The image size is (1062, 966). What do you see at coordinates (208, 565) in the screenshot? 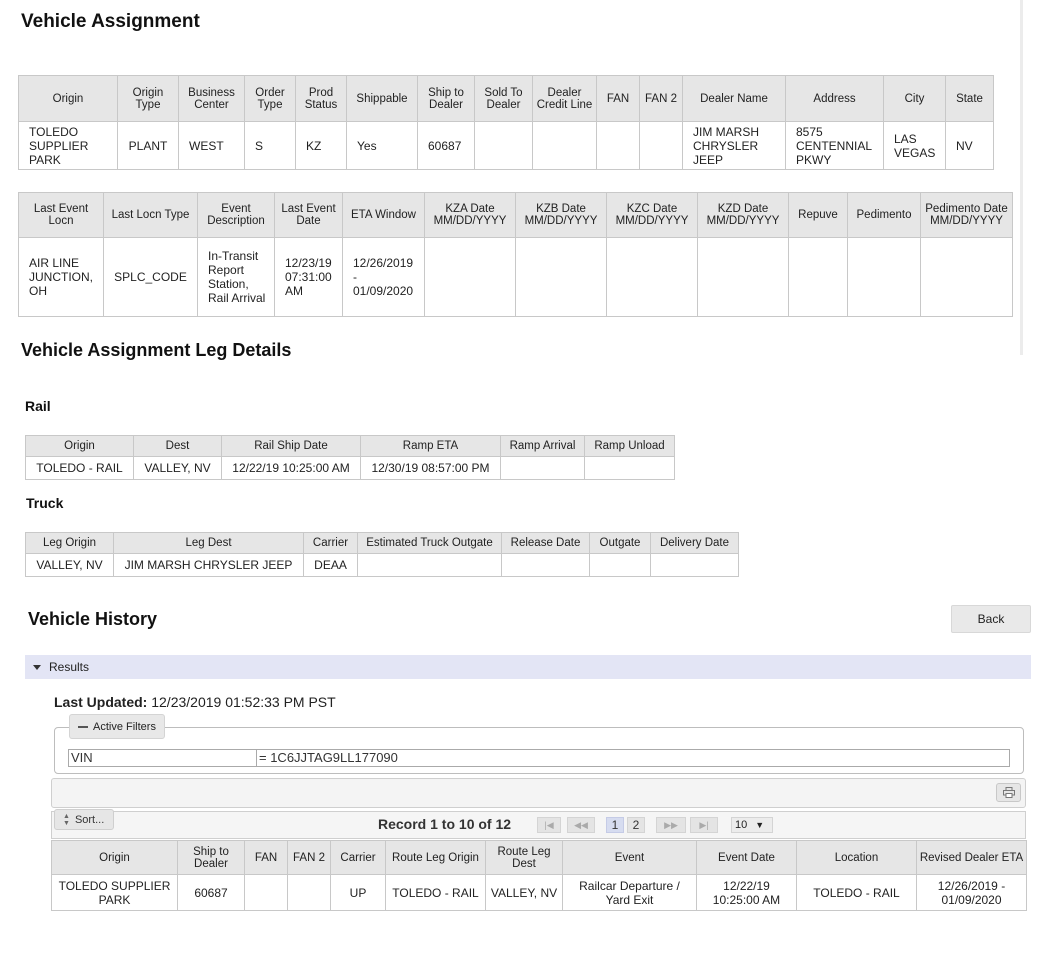
I see `table-cell: JIM MARSH CHRYSLER JEEP` at bounding box center [208, 565].